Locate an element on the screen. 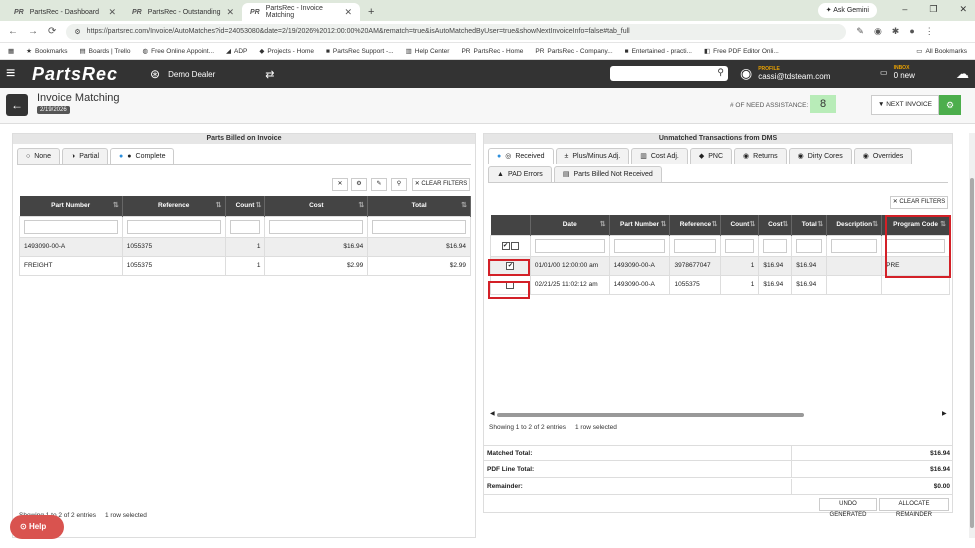 The image size is (975, 548). tab-pad-errors: ▲ PAD Errors is located at coordinates (520, 174).